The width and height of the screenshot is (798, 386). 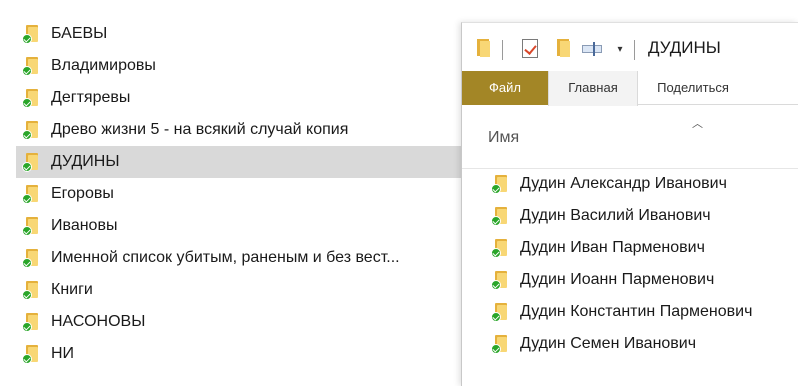 I want to click on sort-ascending-icon: ︿, so click(x=697, y=124).